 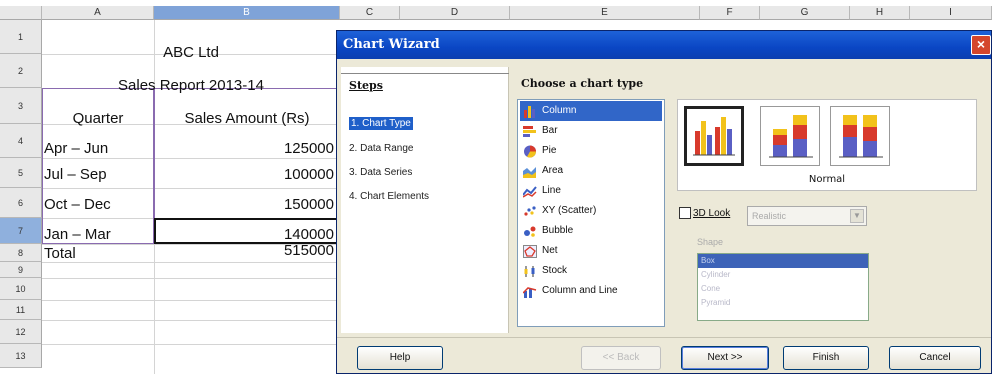 I want to click on step-chart-elements: 4. Chart Elements, so click(x=389, y=196).